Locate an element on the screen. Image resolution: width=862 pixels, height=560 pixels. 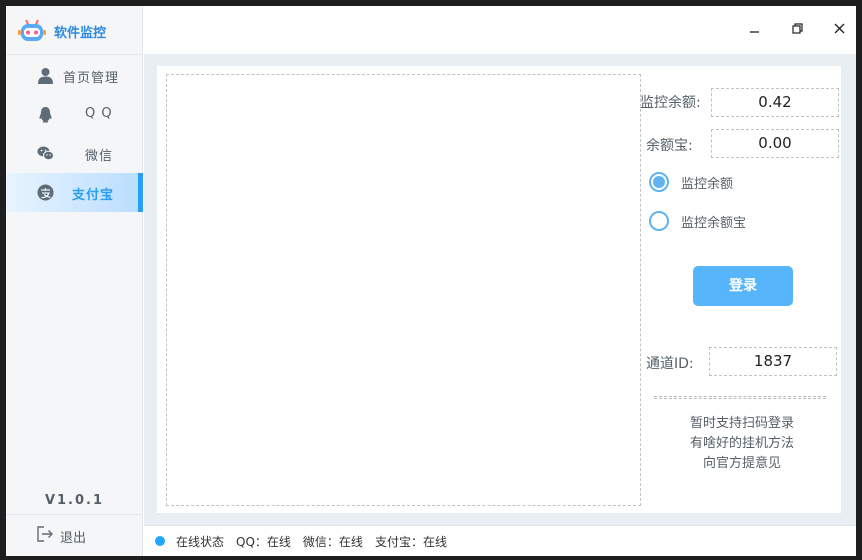
sidebar-item-label: 微信 is located at coordinates (99, 156).